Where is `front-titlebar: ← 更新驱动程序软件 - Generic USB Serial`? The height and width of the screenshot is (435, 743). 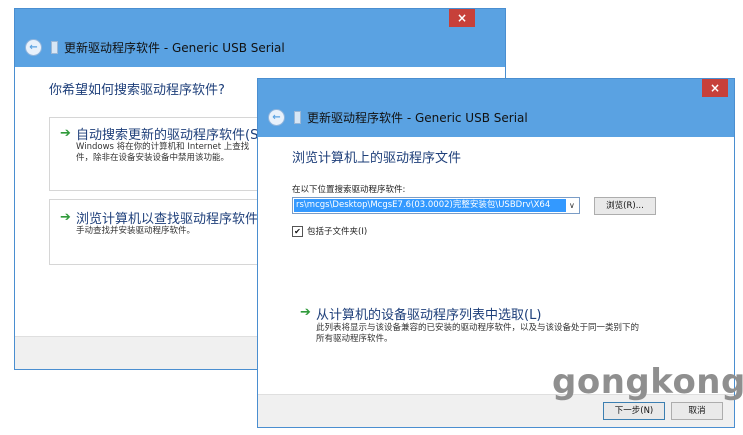
front-titlebar: ← 更新驱动程序软件 - Generic USB Serial is located at coordinates (496, 117).